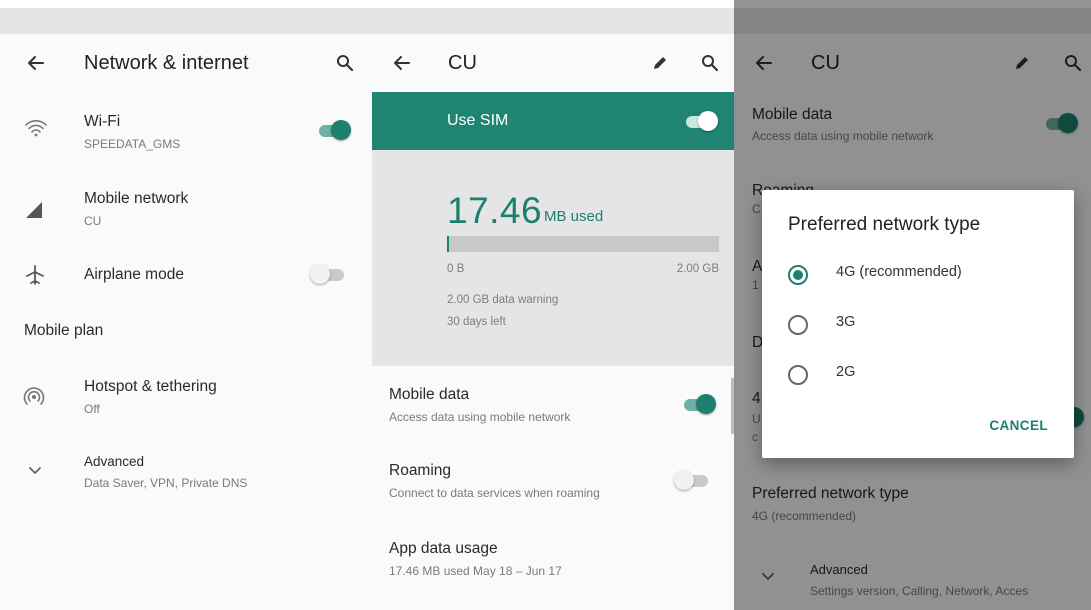  I want to click on usage-progress-bar, so click(583, 244).